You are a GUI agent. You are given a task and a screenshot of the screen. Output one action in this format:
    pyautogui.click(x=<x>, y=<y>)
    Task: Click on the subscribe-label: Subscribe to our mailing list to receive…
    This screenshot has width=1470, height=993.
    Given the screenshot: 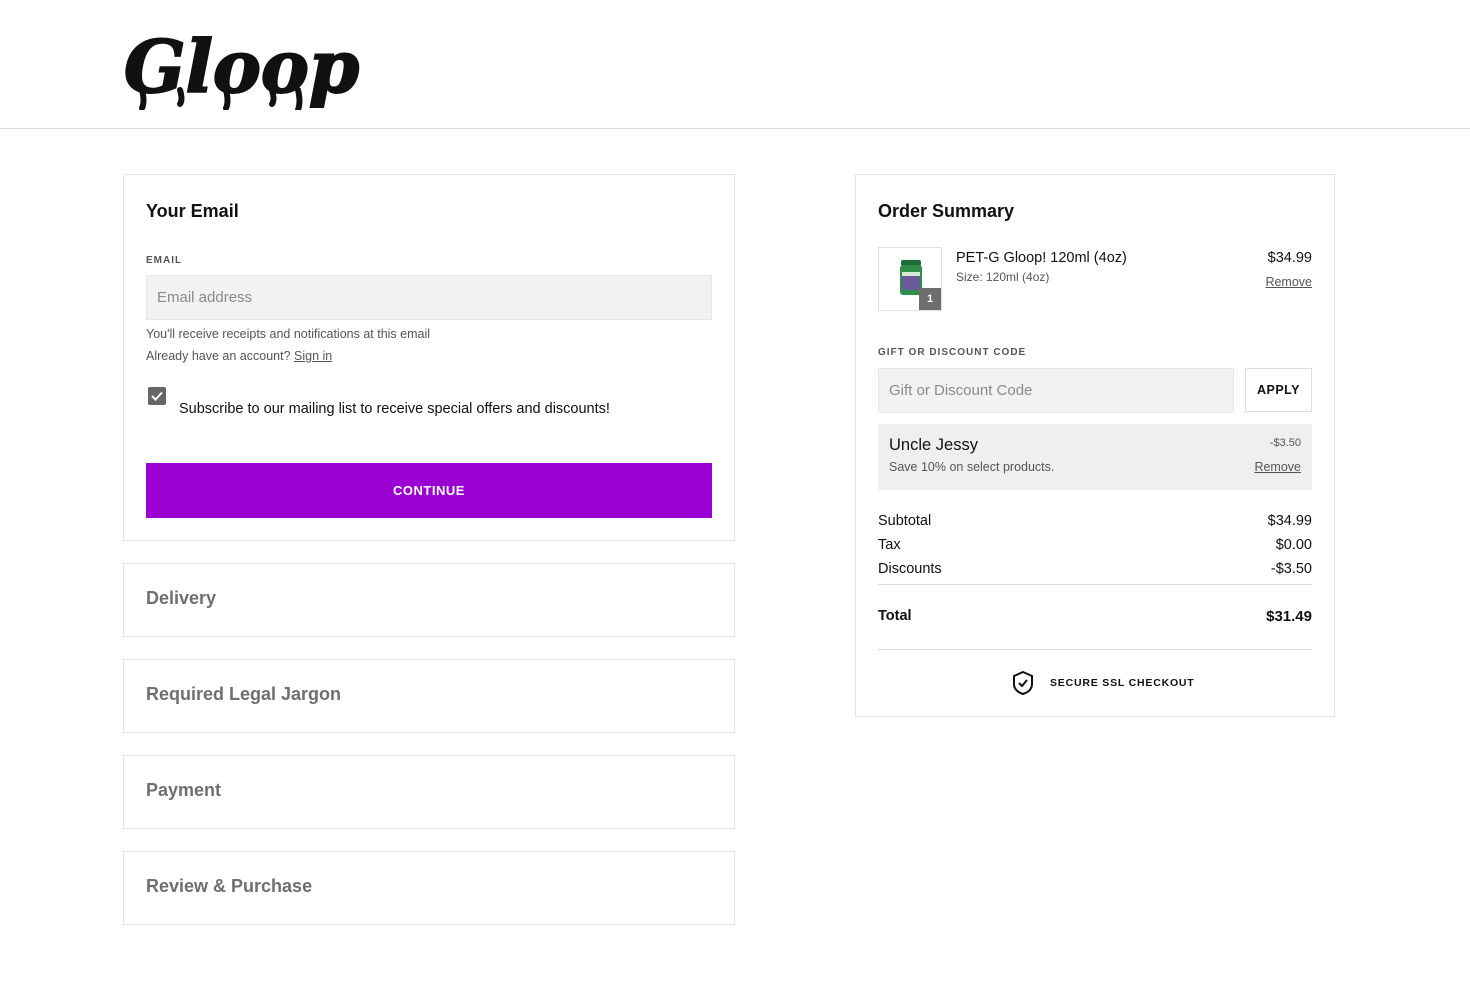 What is the action you would take?
    pyautogui.click(x=394, y=409)
    